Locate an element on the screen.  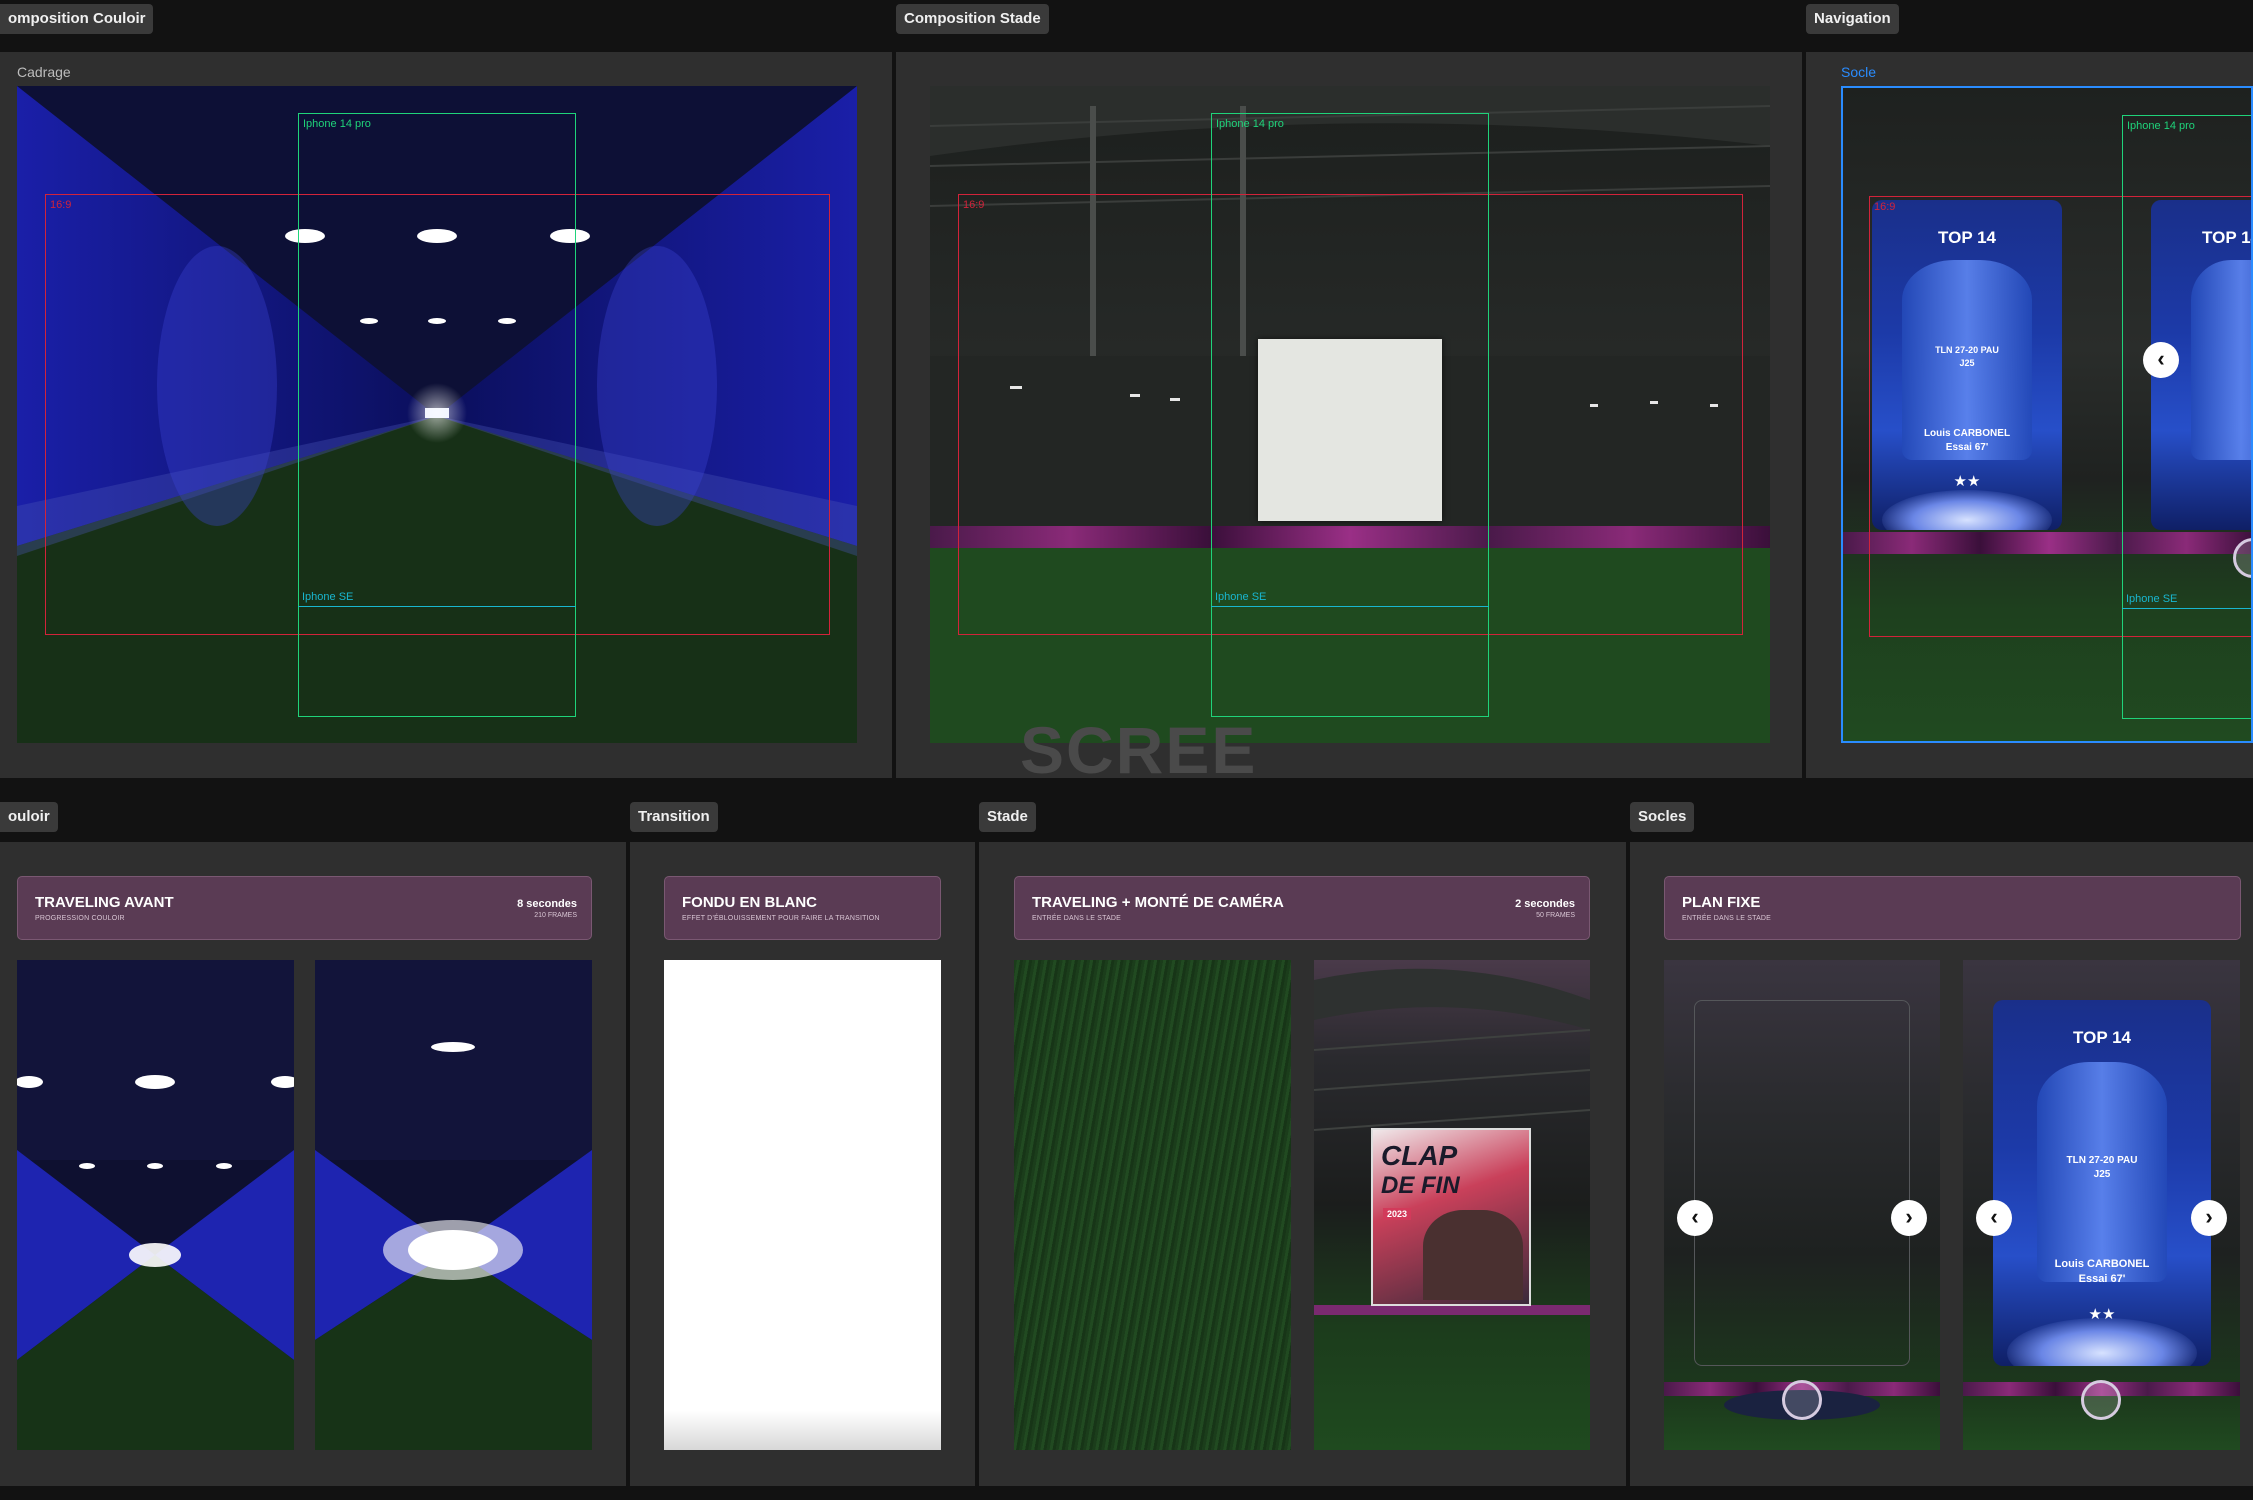
section-tag-transition: Transition is located at coordinates (674, 817).